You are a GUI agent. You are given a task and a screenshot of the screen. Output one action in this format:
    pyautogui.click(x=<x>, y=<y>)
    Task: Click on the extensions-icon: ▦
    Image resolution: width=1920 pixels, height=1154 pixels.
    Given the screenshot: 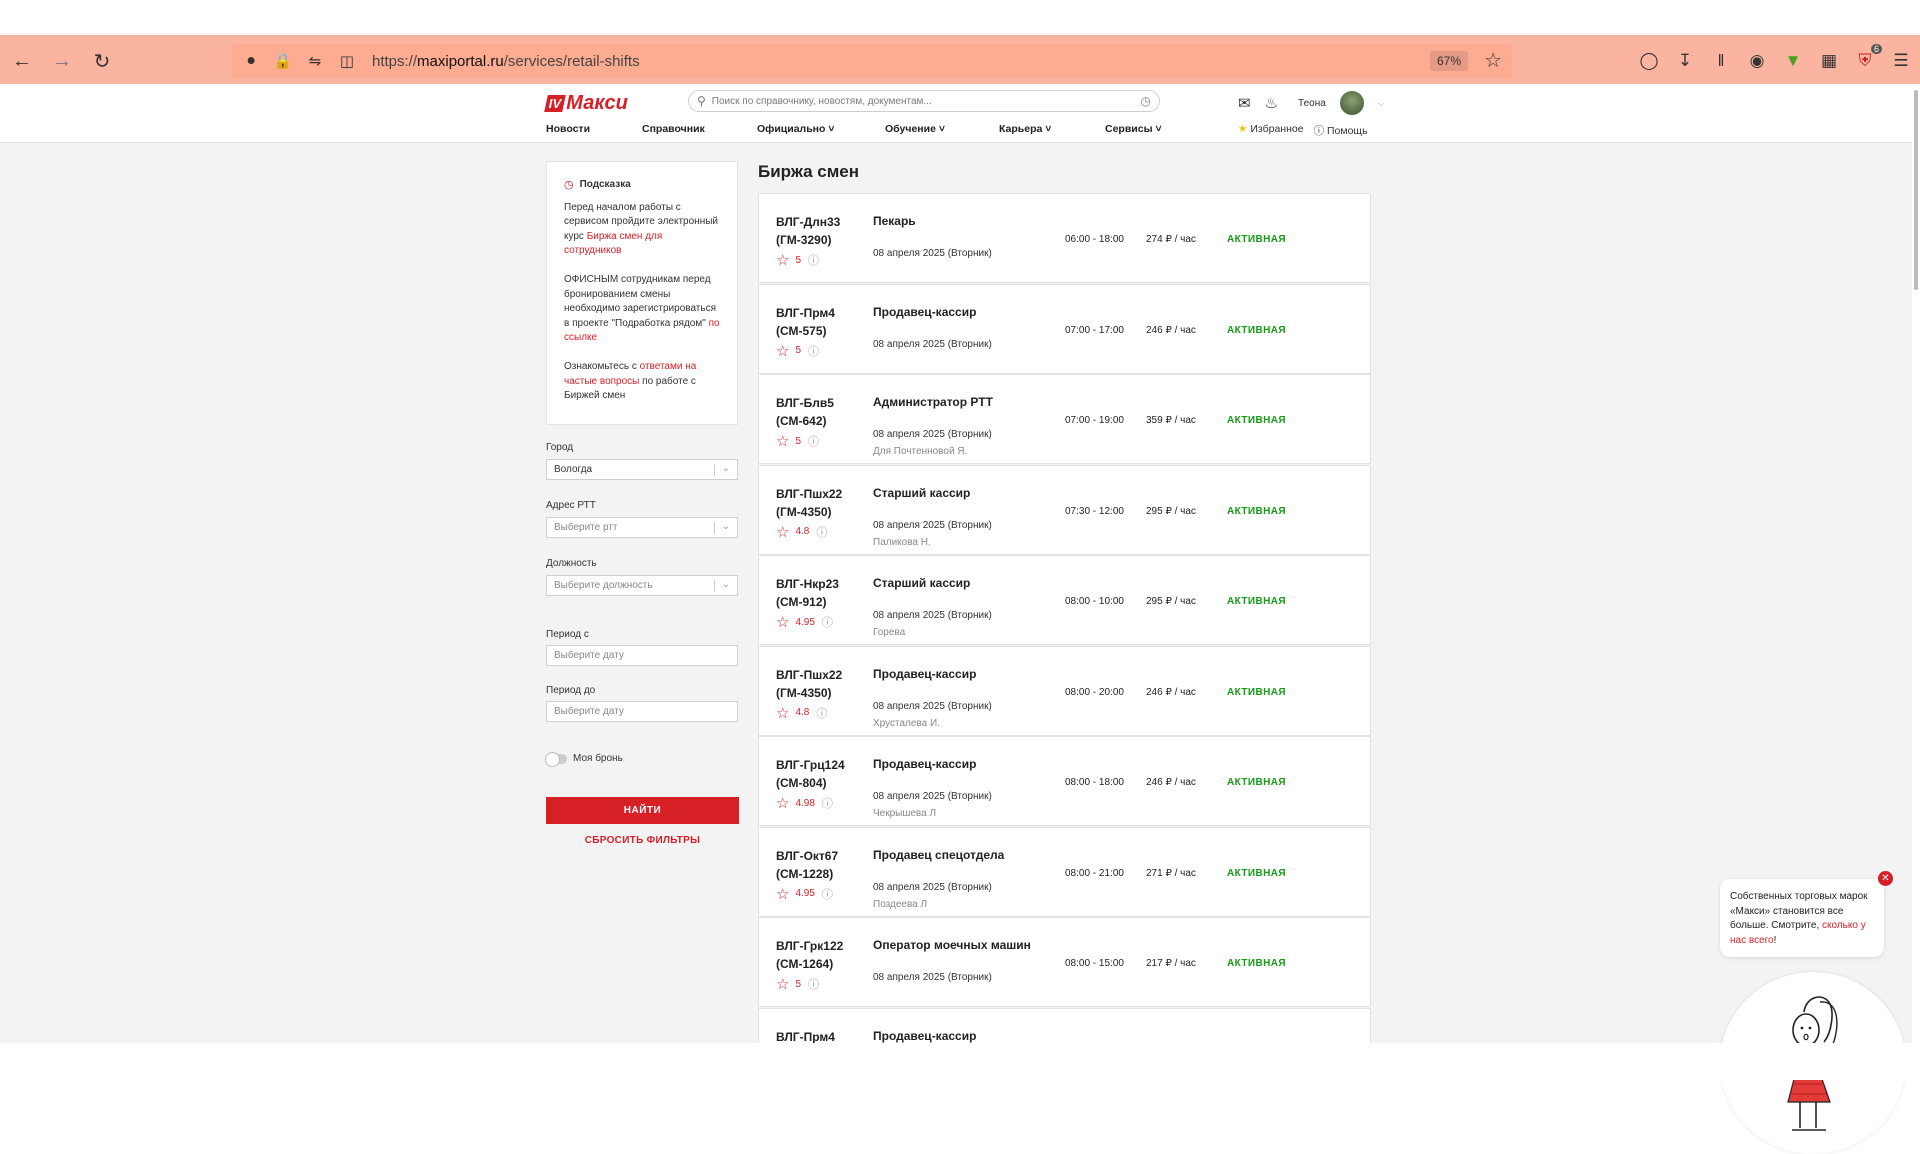 What is the action you would take?
    pyautogui.click(x=1829, y=61)
    